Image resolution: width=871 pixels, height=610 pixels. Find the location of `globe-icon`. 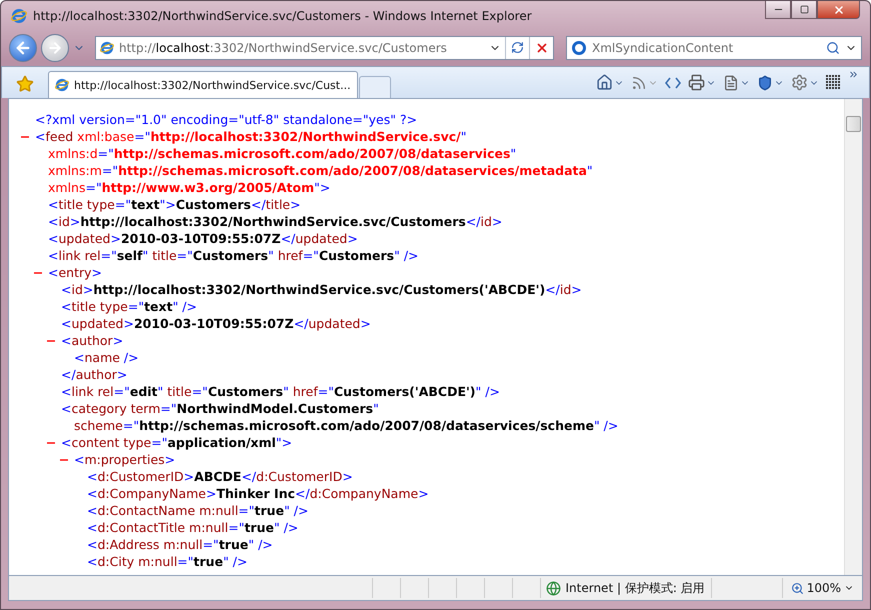

globe-icon is located at coordinates (553, 588).